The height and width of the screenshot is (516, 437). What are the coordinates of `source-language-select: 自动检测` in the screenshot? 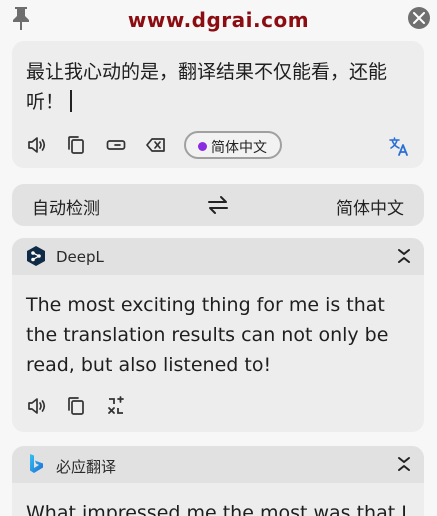 It's located at (66, 206).